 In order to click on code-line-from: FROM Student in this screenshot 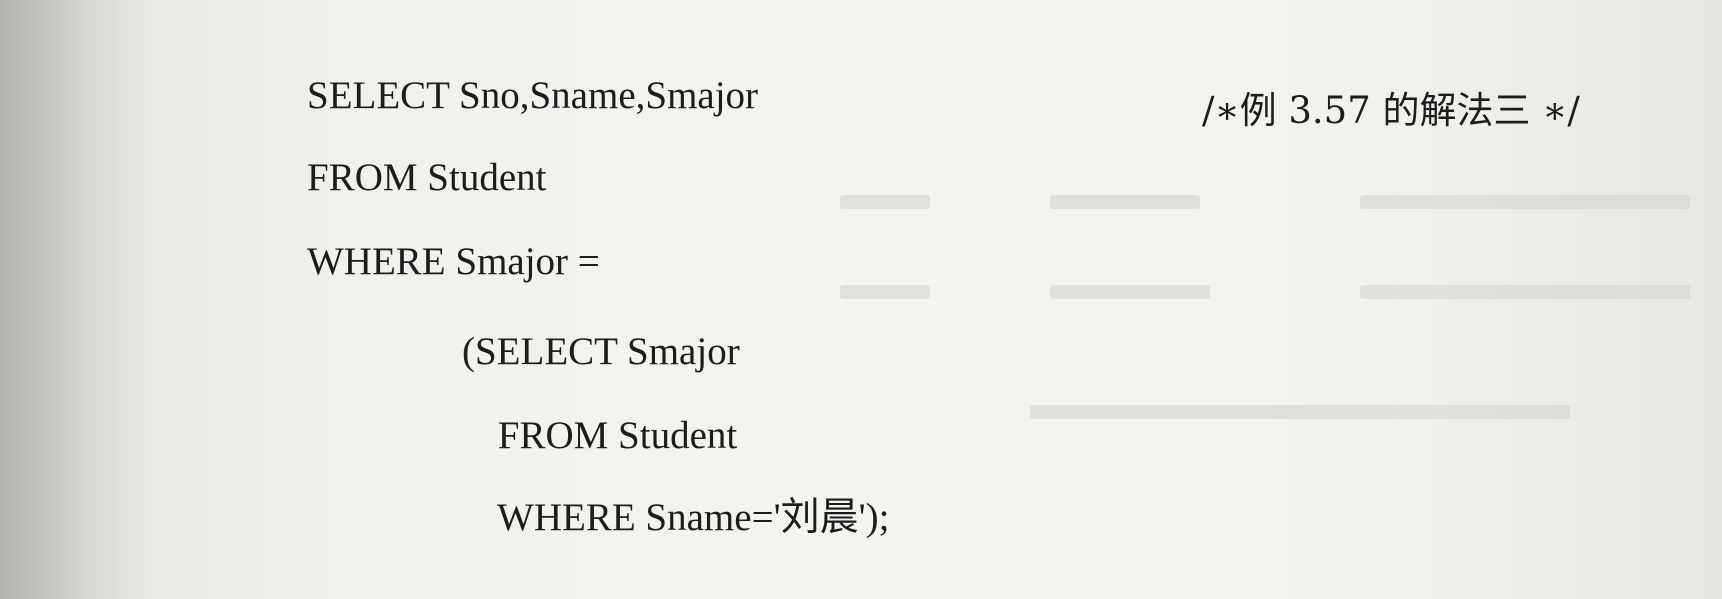, I will do `click(427, 177)`.